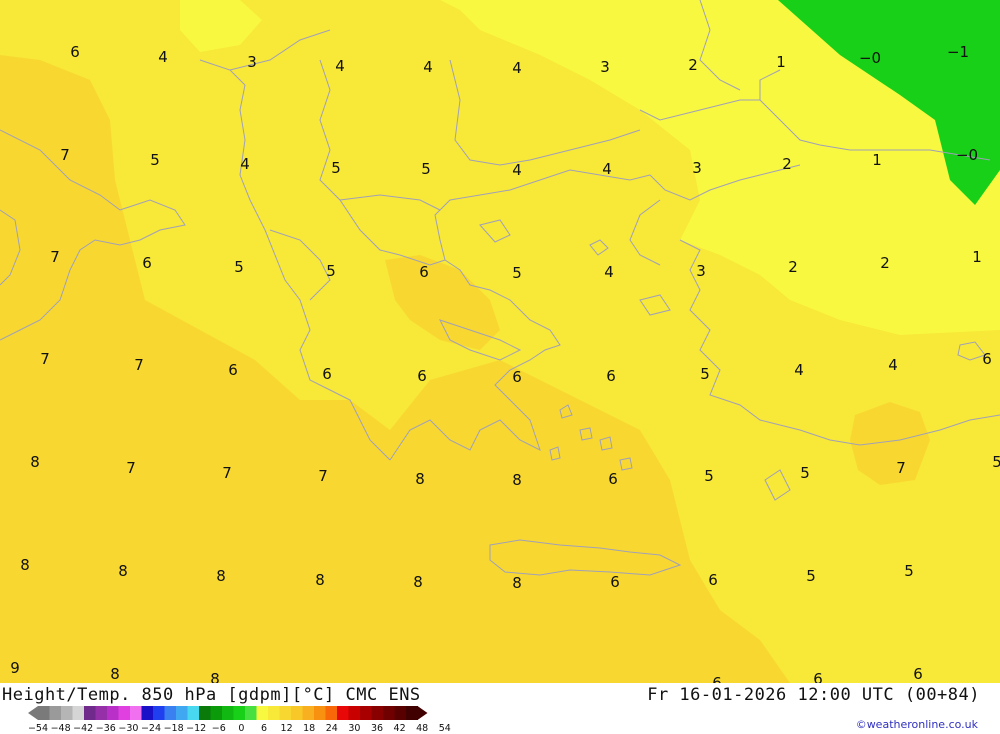 The height and width of the screenshot is (734, 1000). Describe the element at coordinates (264, 728) in the screenshot. I see `legend-tick-label: 6` at that location.